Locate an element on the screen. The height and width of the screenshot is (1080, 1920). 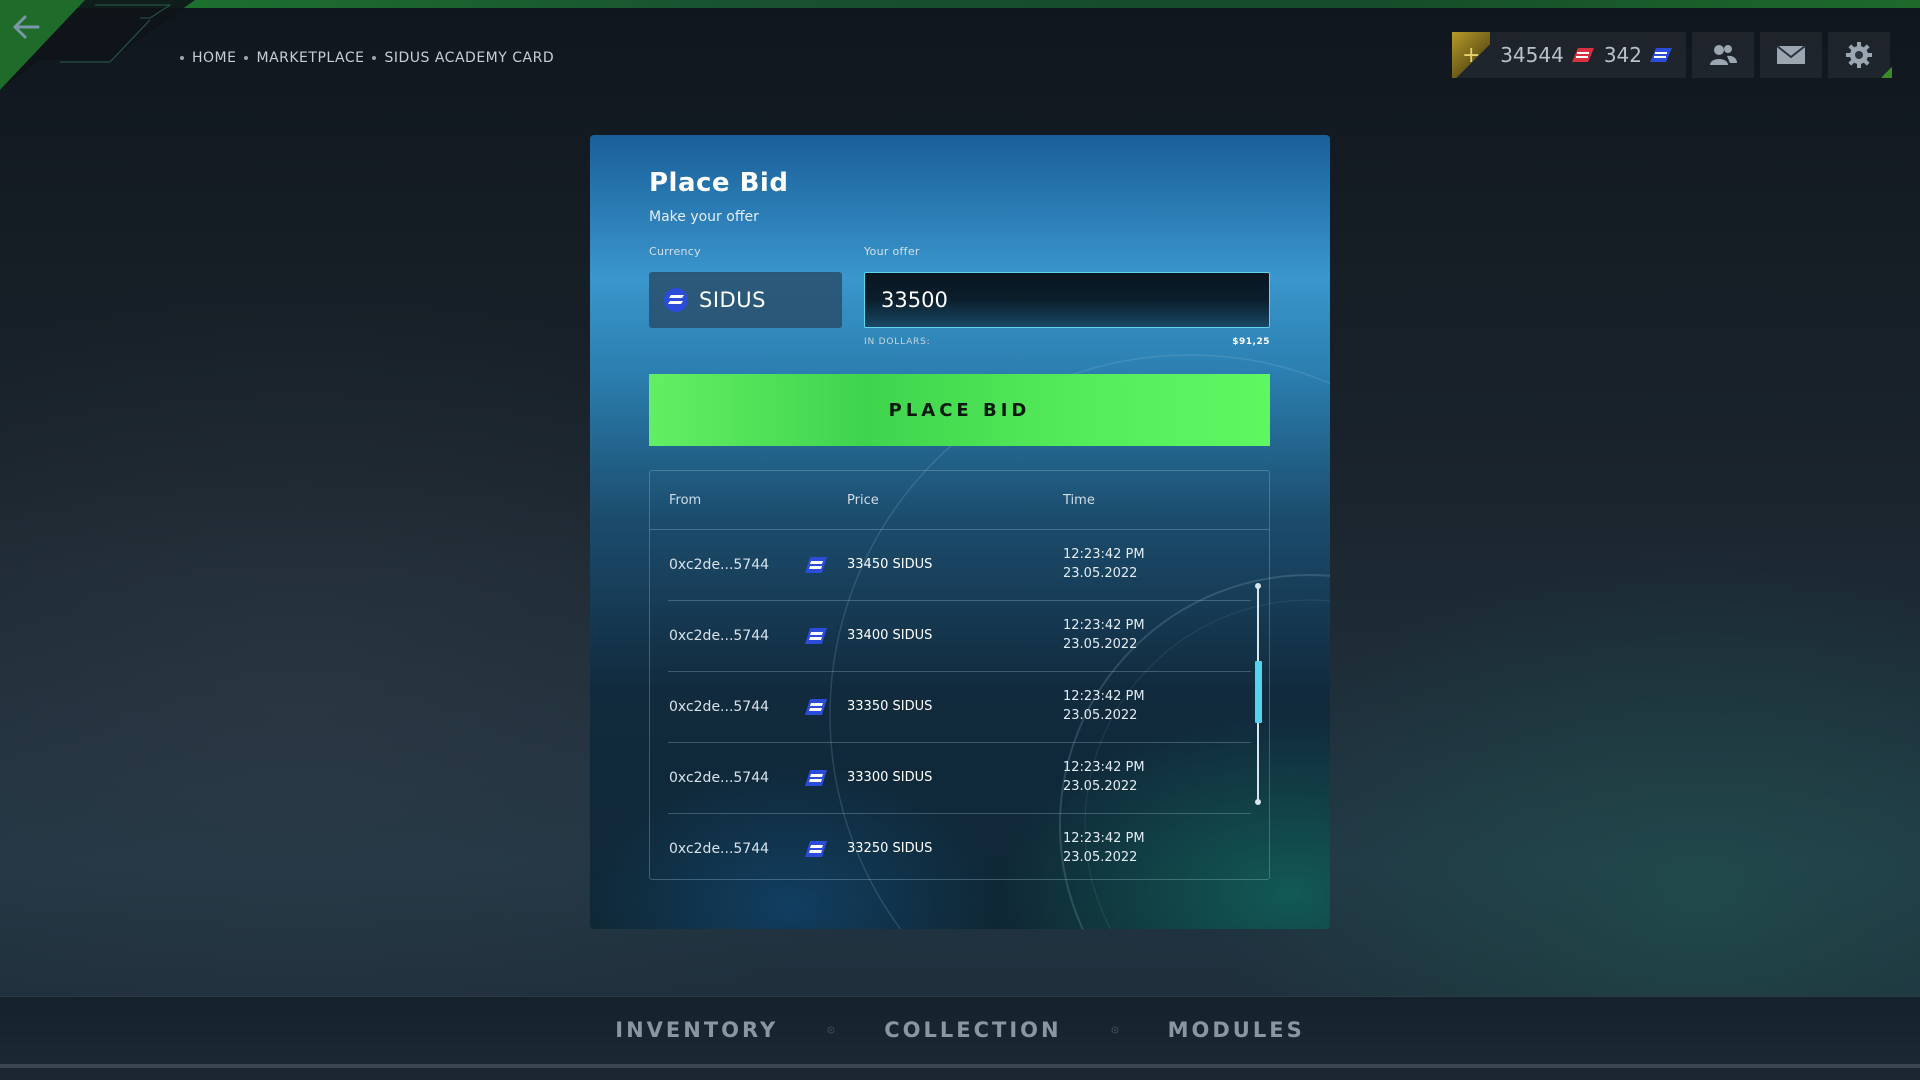
red-coin-icon is located at coordinates (1582, 55).